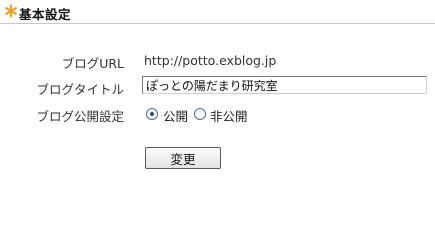 Image resolution: width=435 pixels, height=240 pixels. I want to click on public-radio, so click(152, 114).